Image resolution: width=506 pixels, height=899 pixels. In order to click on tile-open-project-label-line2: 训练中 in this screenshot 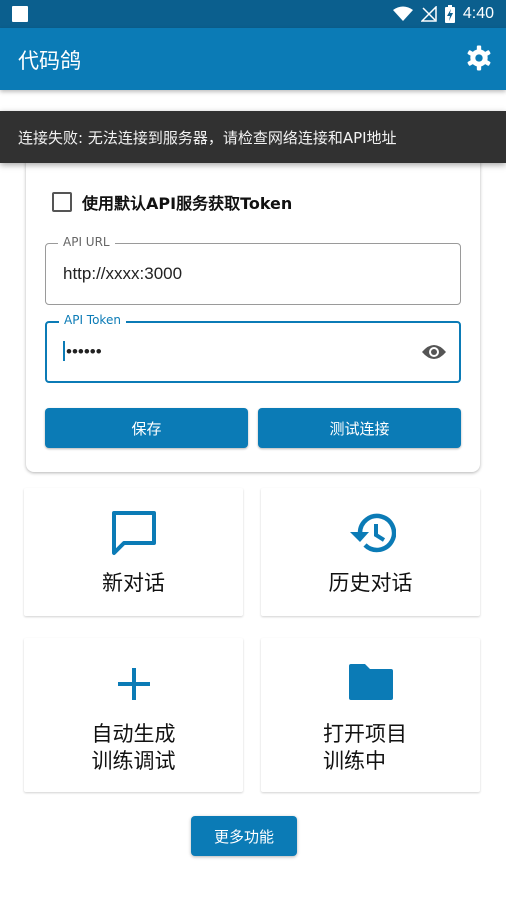, I will do `click(354, 761)`.